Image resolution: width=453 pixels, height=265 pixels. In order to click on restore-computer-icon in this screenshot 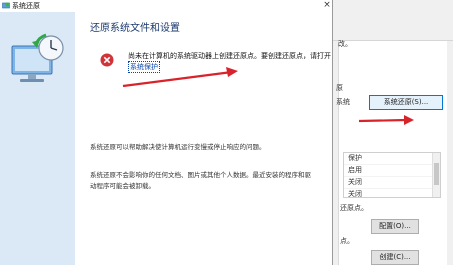, I will do `click(37, 57)`.